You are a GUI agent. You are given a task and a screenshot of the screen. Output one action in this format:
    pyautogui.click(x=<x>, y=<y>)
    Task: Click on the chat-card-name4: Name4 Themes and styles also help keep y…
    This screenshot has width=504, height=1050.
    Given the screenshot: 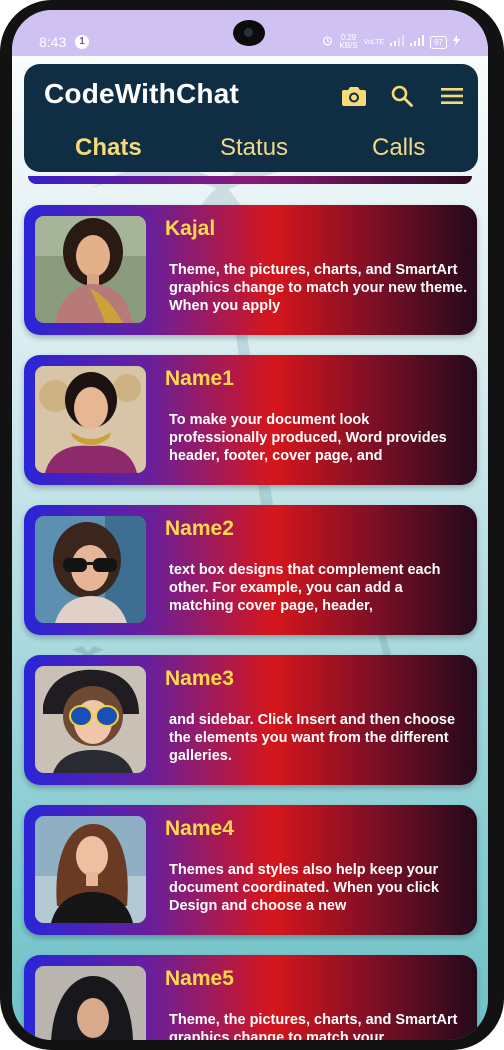 What is the action you would take?
    pyautogui.click(x=250, y=870)
    